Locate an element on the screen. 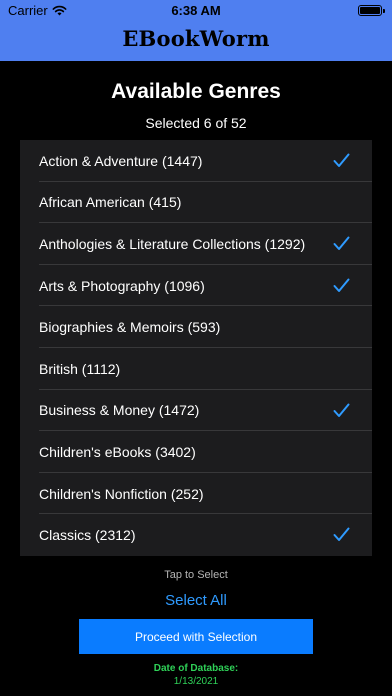 Image resolution: width=392 pixels, height=696 pixels. genre-row: African American (415) is located at coordinates (196, 203).